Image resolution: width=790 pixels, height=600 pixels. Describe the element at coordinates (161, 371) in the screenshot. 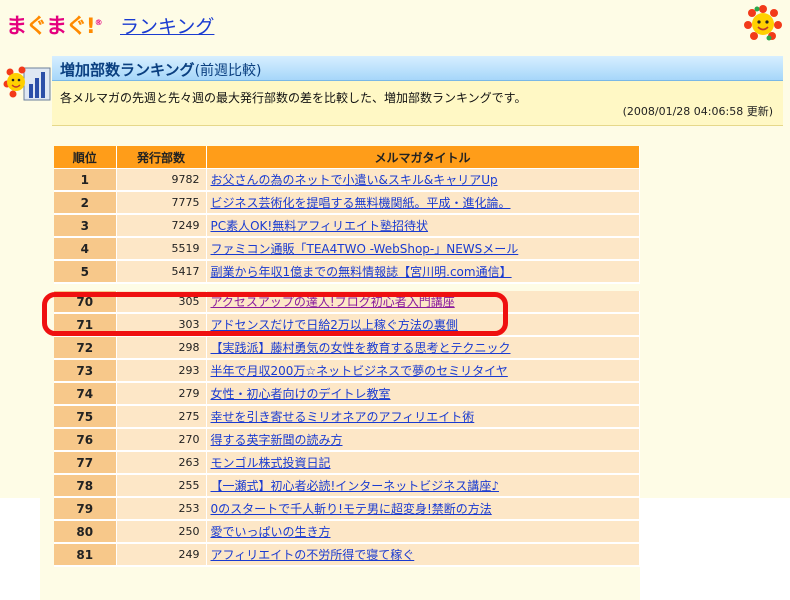

I see `copies-cell: 293` at that location.